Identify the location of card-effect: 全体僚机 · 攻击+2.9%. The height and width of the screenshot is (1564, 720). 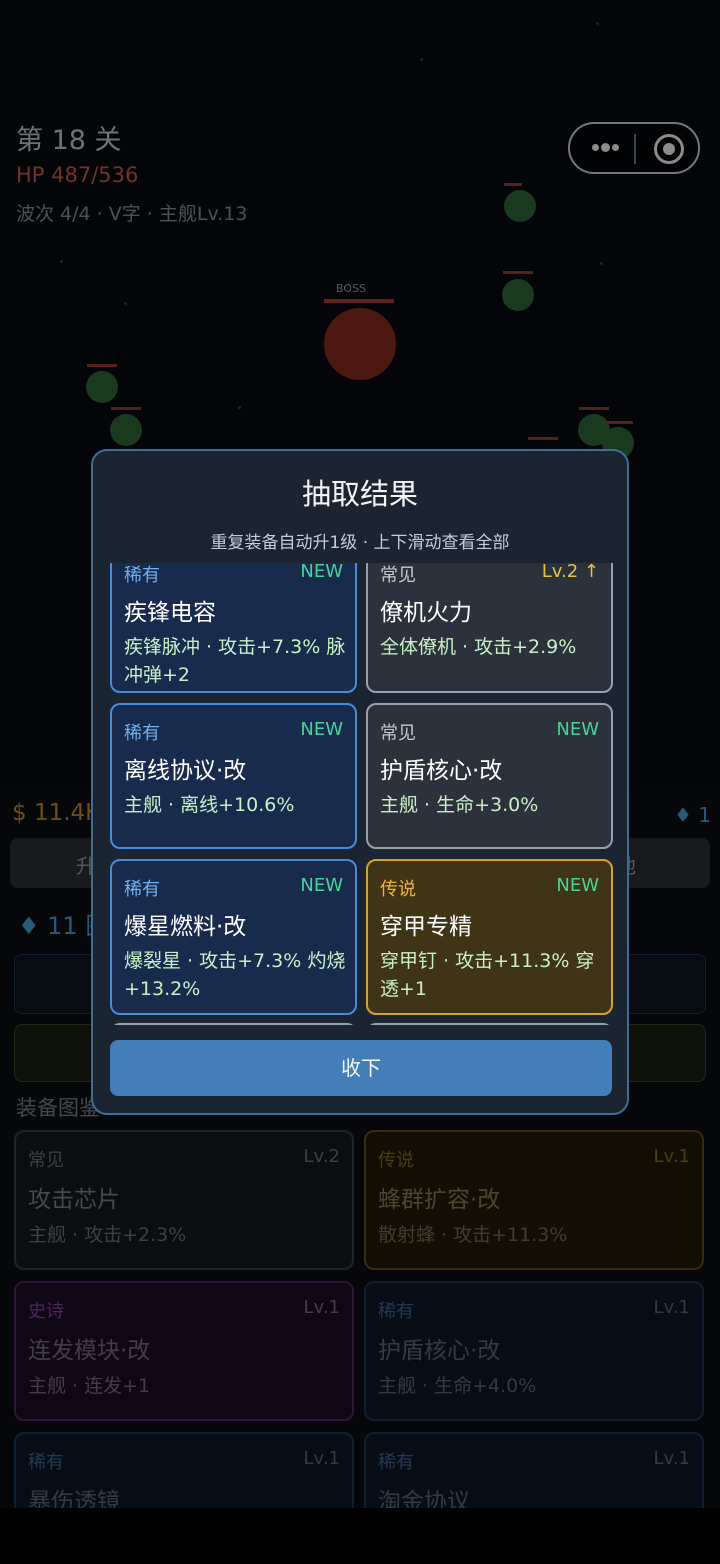
(478, 647).